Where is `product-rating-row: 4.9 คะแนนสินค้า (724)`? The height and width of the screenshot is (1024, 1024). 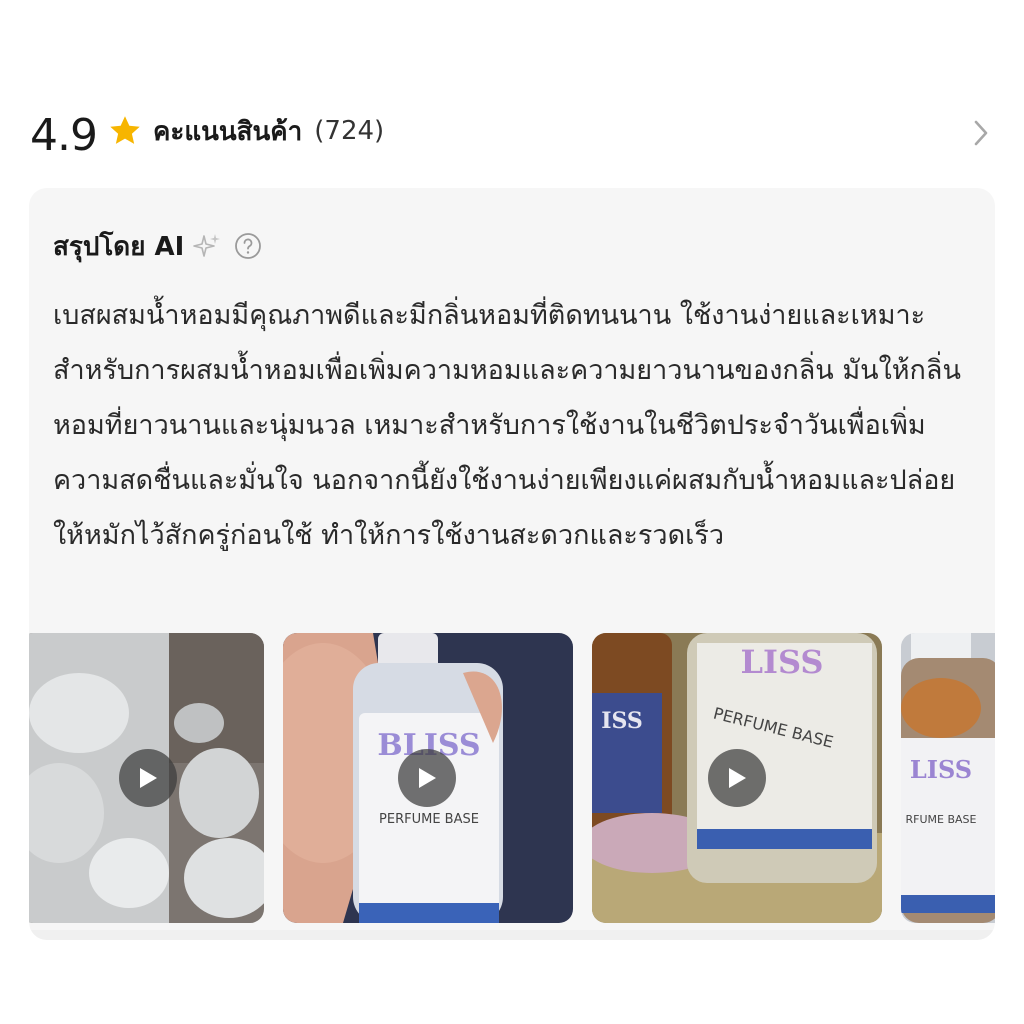 product-rating-row: 4.9 คะแนนสินค้า (724) is located at coordinates (513, 135).